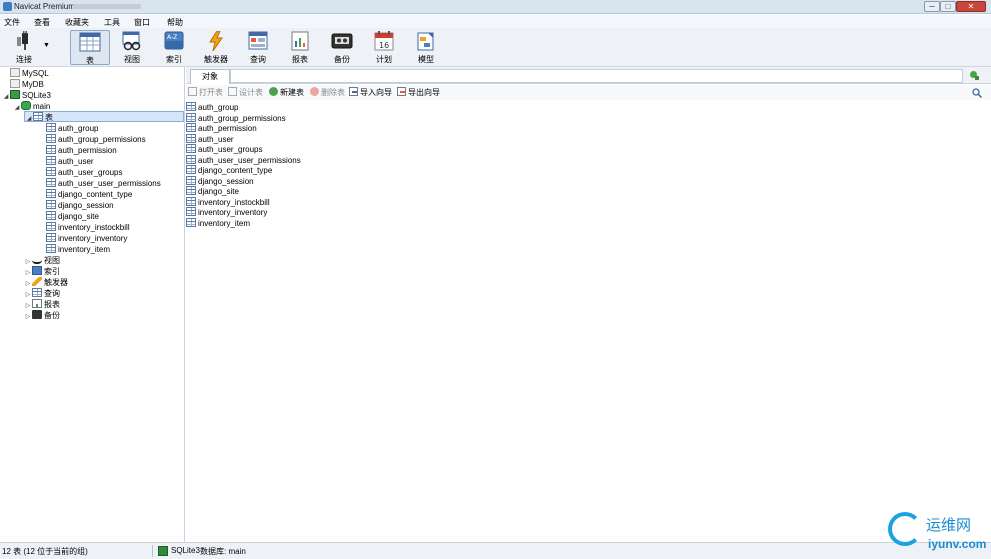 Image resolution: width=991 pixels, height=559 pixels. Describe the element at coordinates (971, 6) in the screenshot. I see `close-button: ✕` at that location.